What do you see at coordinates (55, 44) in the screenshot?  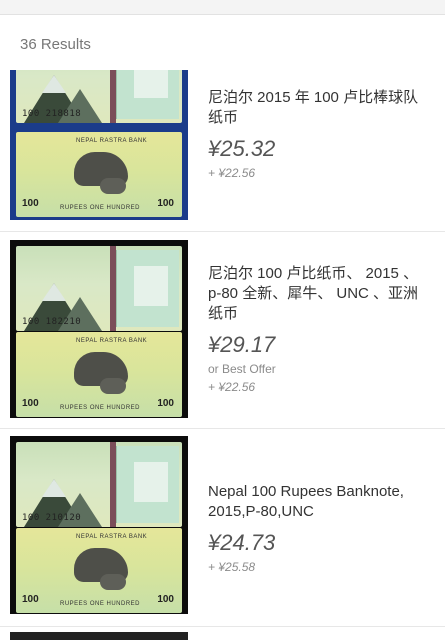 I see `results-count: 36 Results` at bounding box center [55, 44].